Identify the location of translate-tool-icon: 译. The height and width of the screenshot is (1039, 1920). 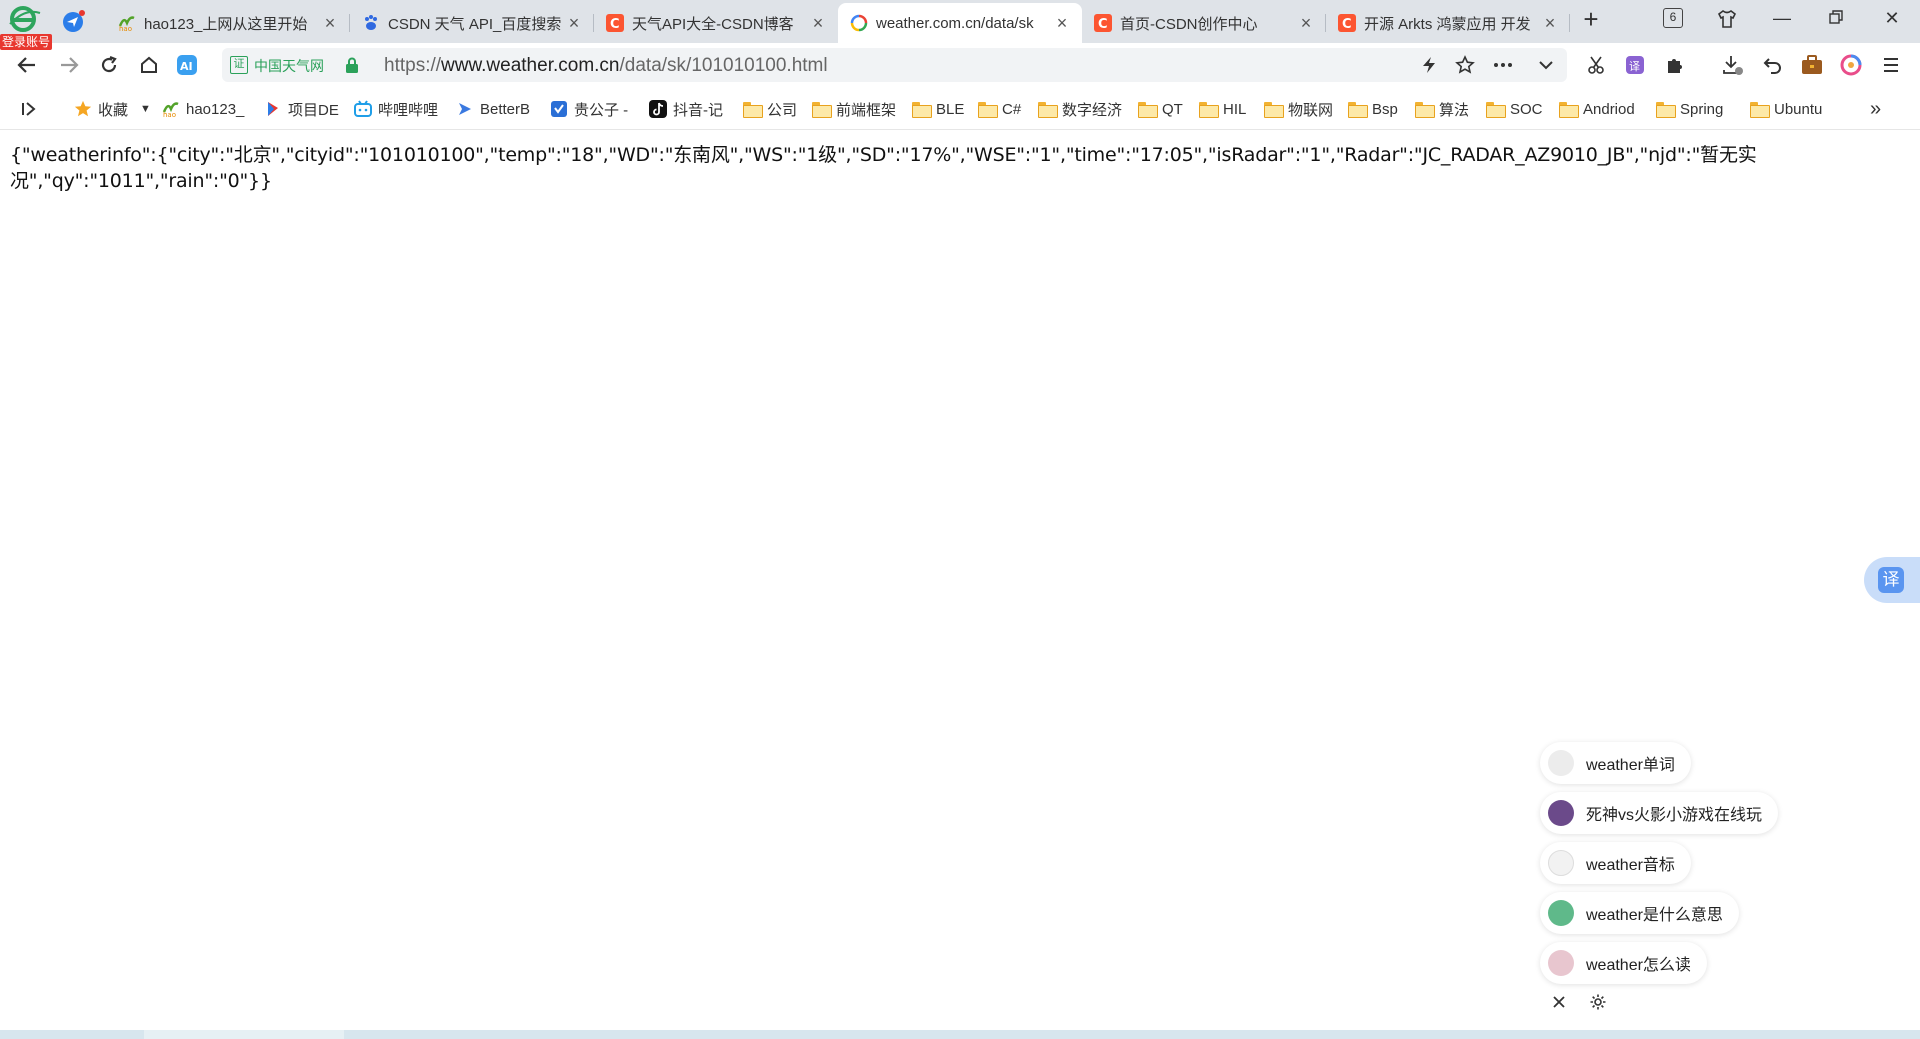
(1635, 65).